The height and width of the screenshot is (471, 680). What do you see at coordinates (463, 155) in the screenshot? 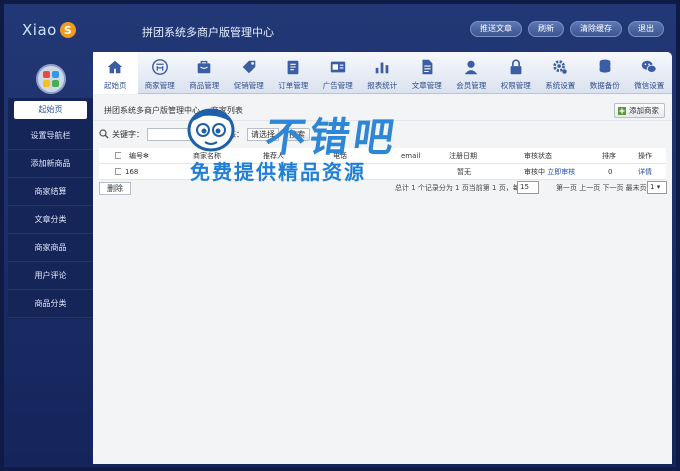
I see `col-date: 注册日期` at bounding box center [463, 155].